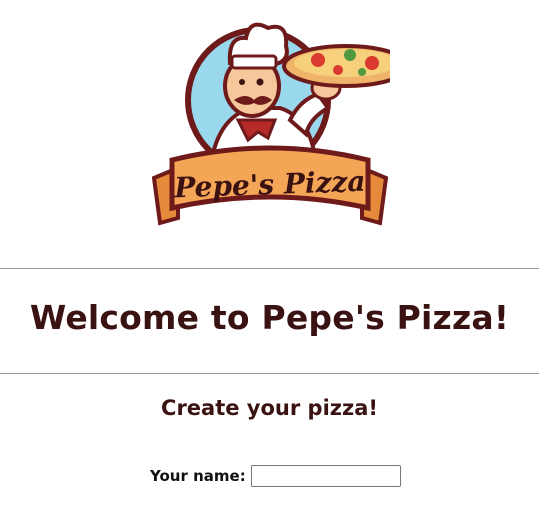 This screenshot has width=539, height=507. I want to click on logo-text: Pepe's Pizza, so click(269, 185).